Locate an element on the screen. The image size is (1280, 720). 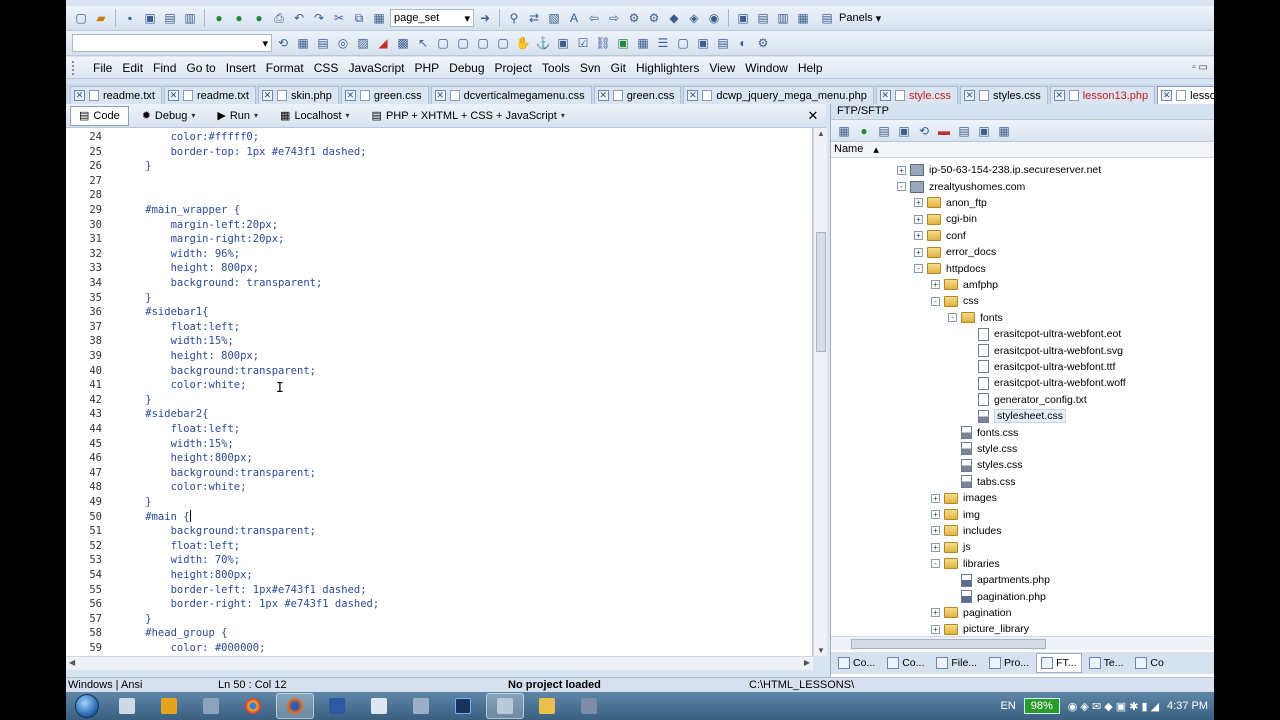
select-icon: ↖ is located at coordinates (423, 43).